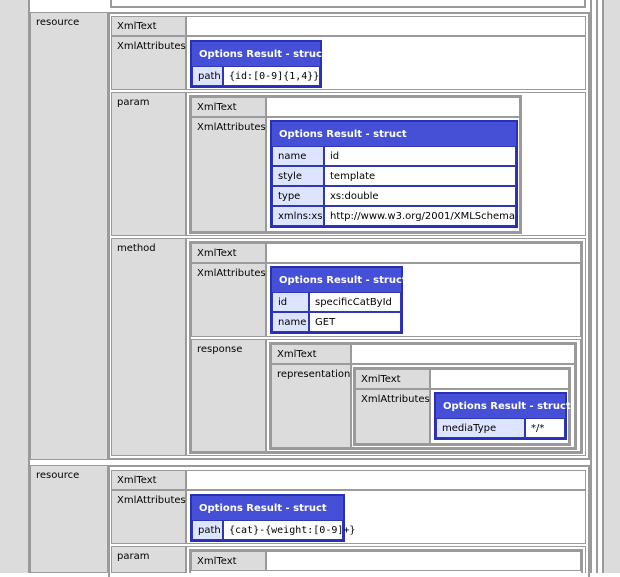  Describe the element at coordinates (420, 176) in the screenshot. I see `struct-value-cell: template` at that location.